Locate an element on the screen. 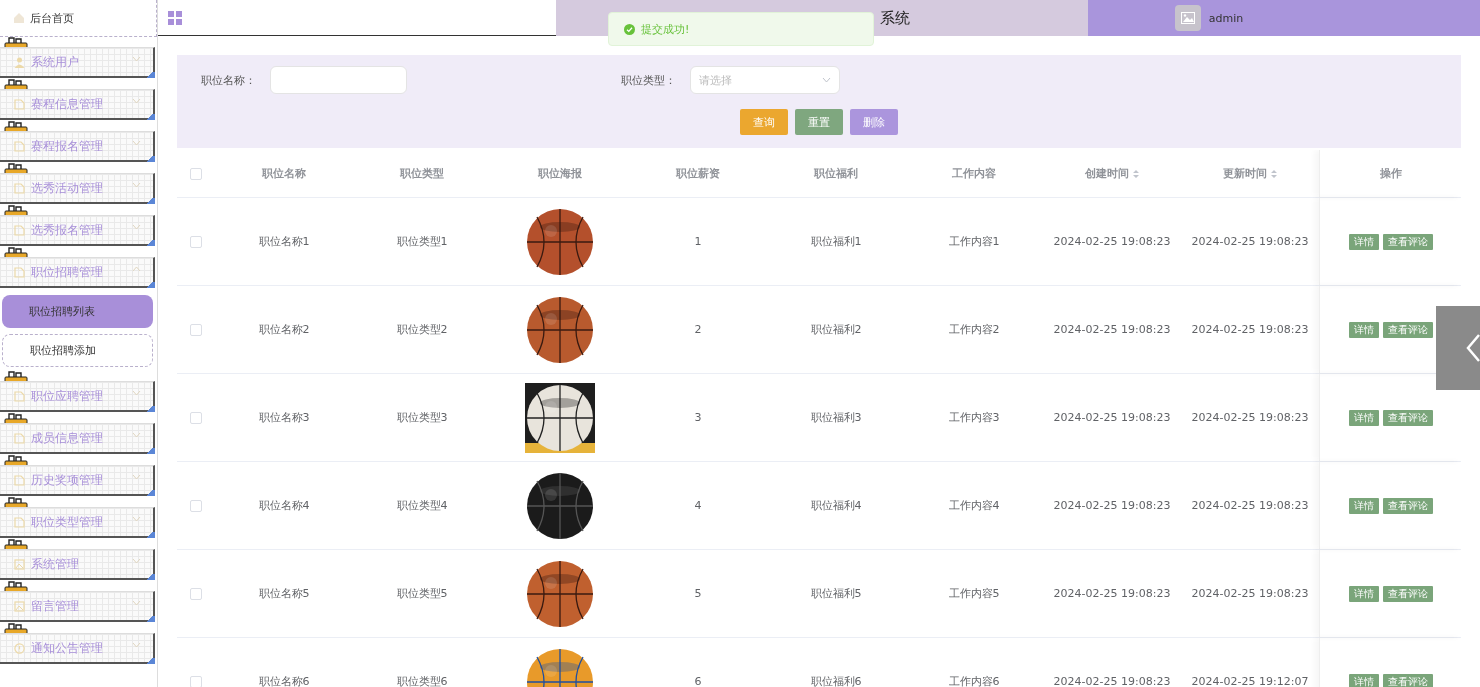 This screenshot has width=1480, height=687. info-icon is located at coordinates (19, 648).